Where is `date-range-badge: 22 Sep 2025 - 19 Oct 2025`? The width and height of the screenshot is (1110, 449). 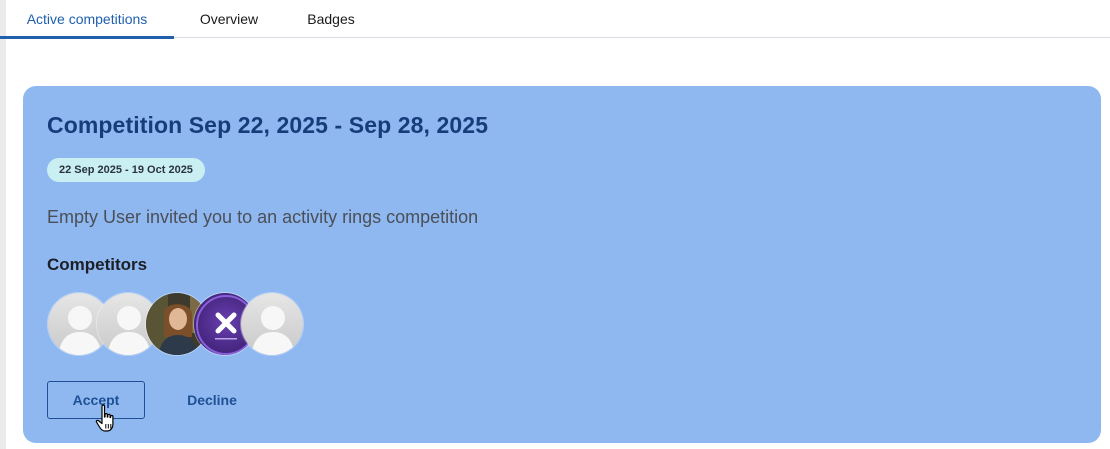
date-range-badge: 22 Sep 2025 - 19 Oct 2025 is located at coordinates (126, 170).